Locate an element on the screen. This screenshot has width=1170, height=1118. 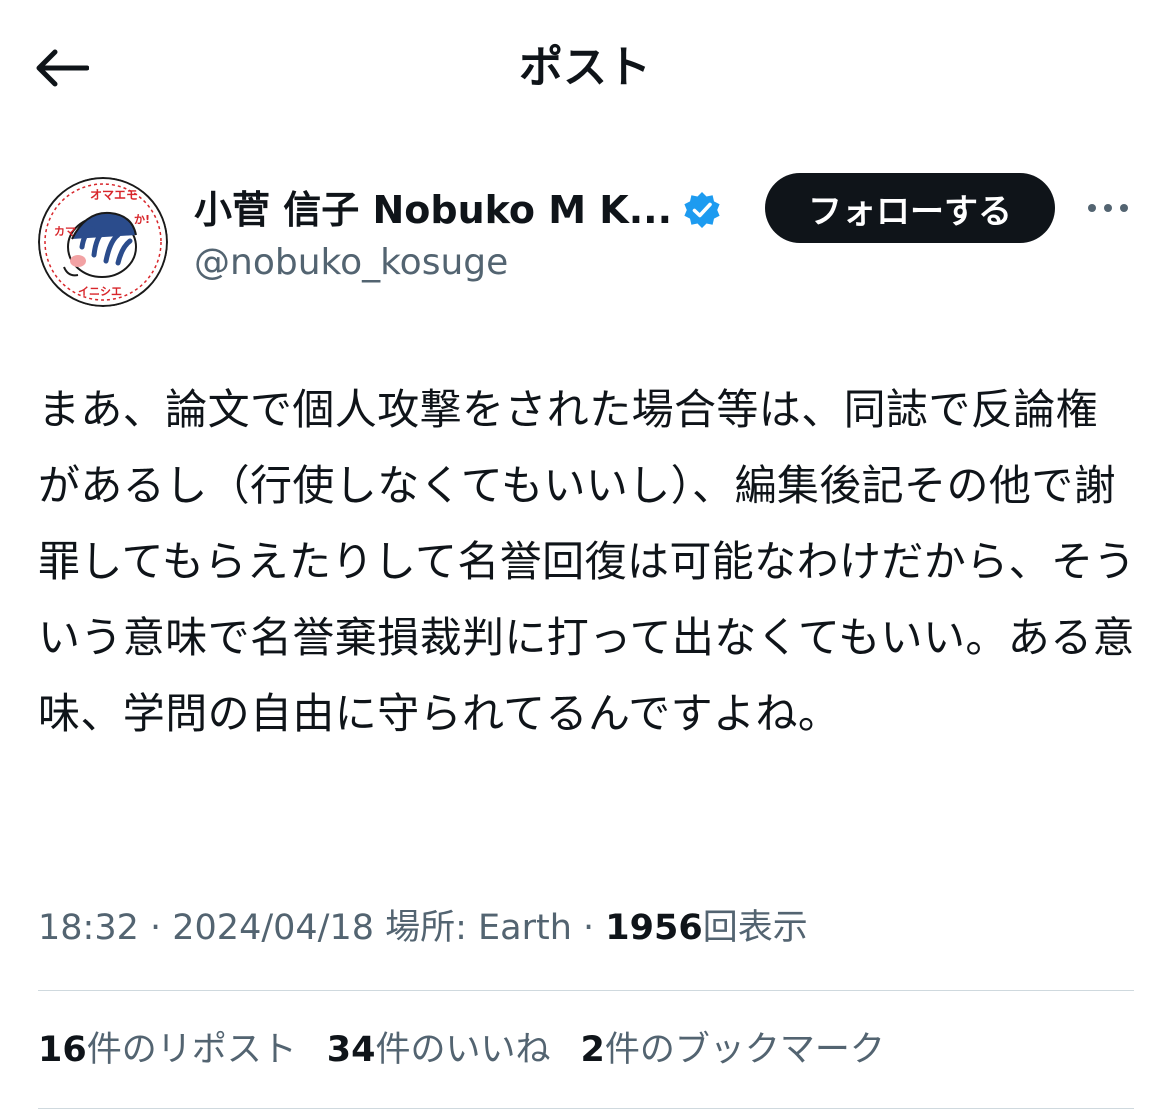
reposts-count: 16 is located at coordinates (62, 1050).